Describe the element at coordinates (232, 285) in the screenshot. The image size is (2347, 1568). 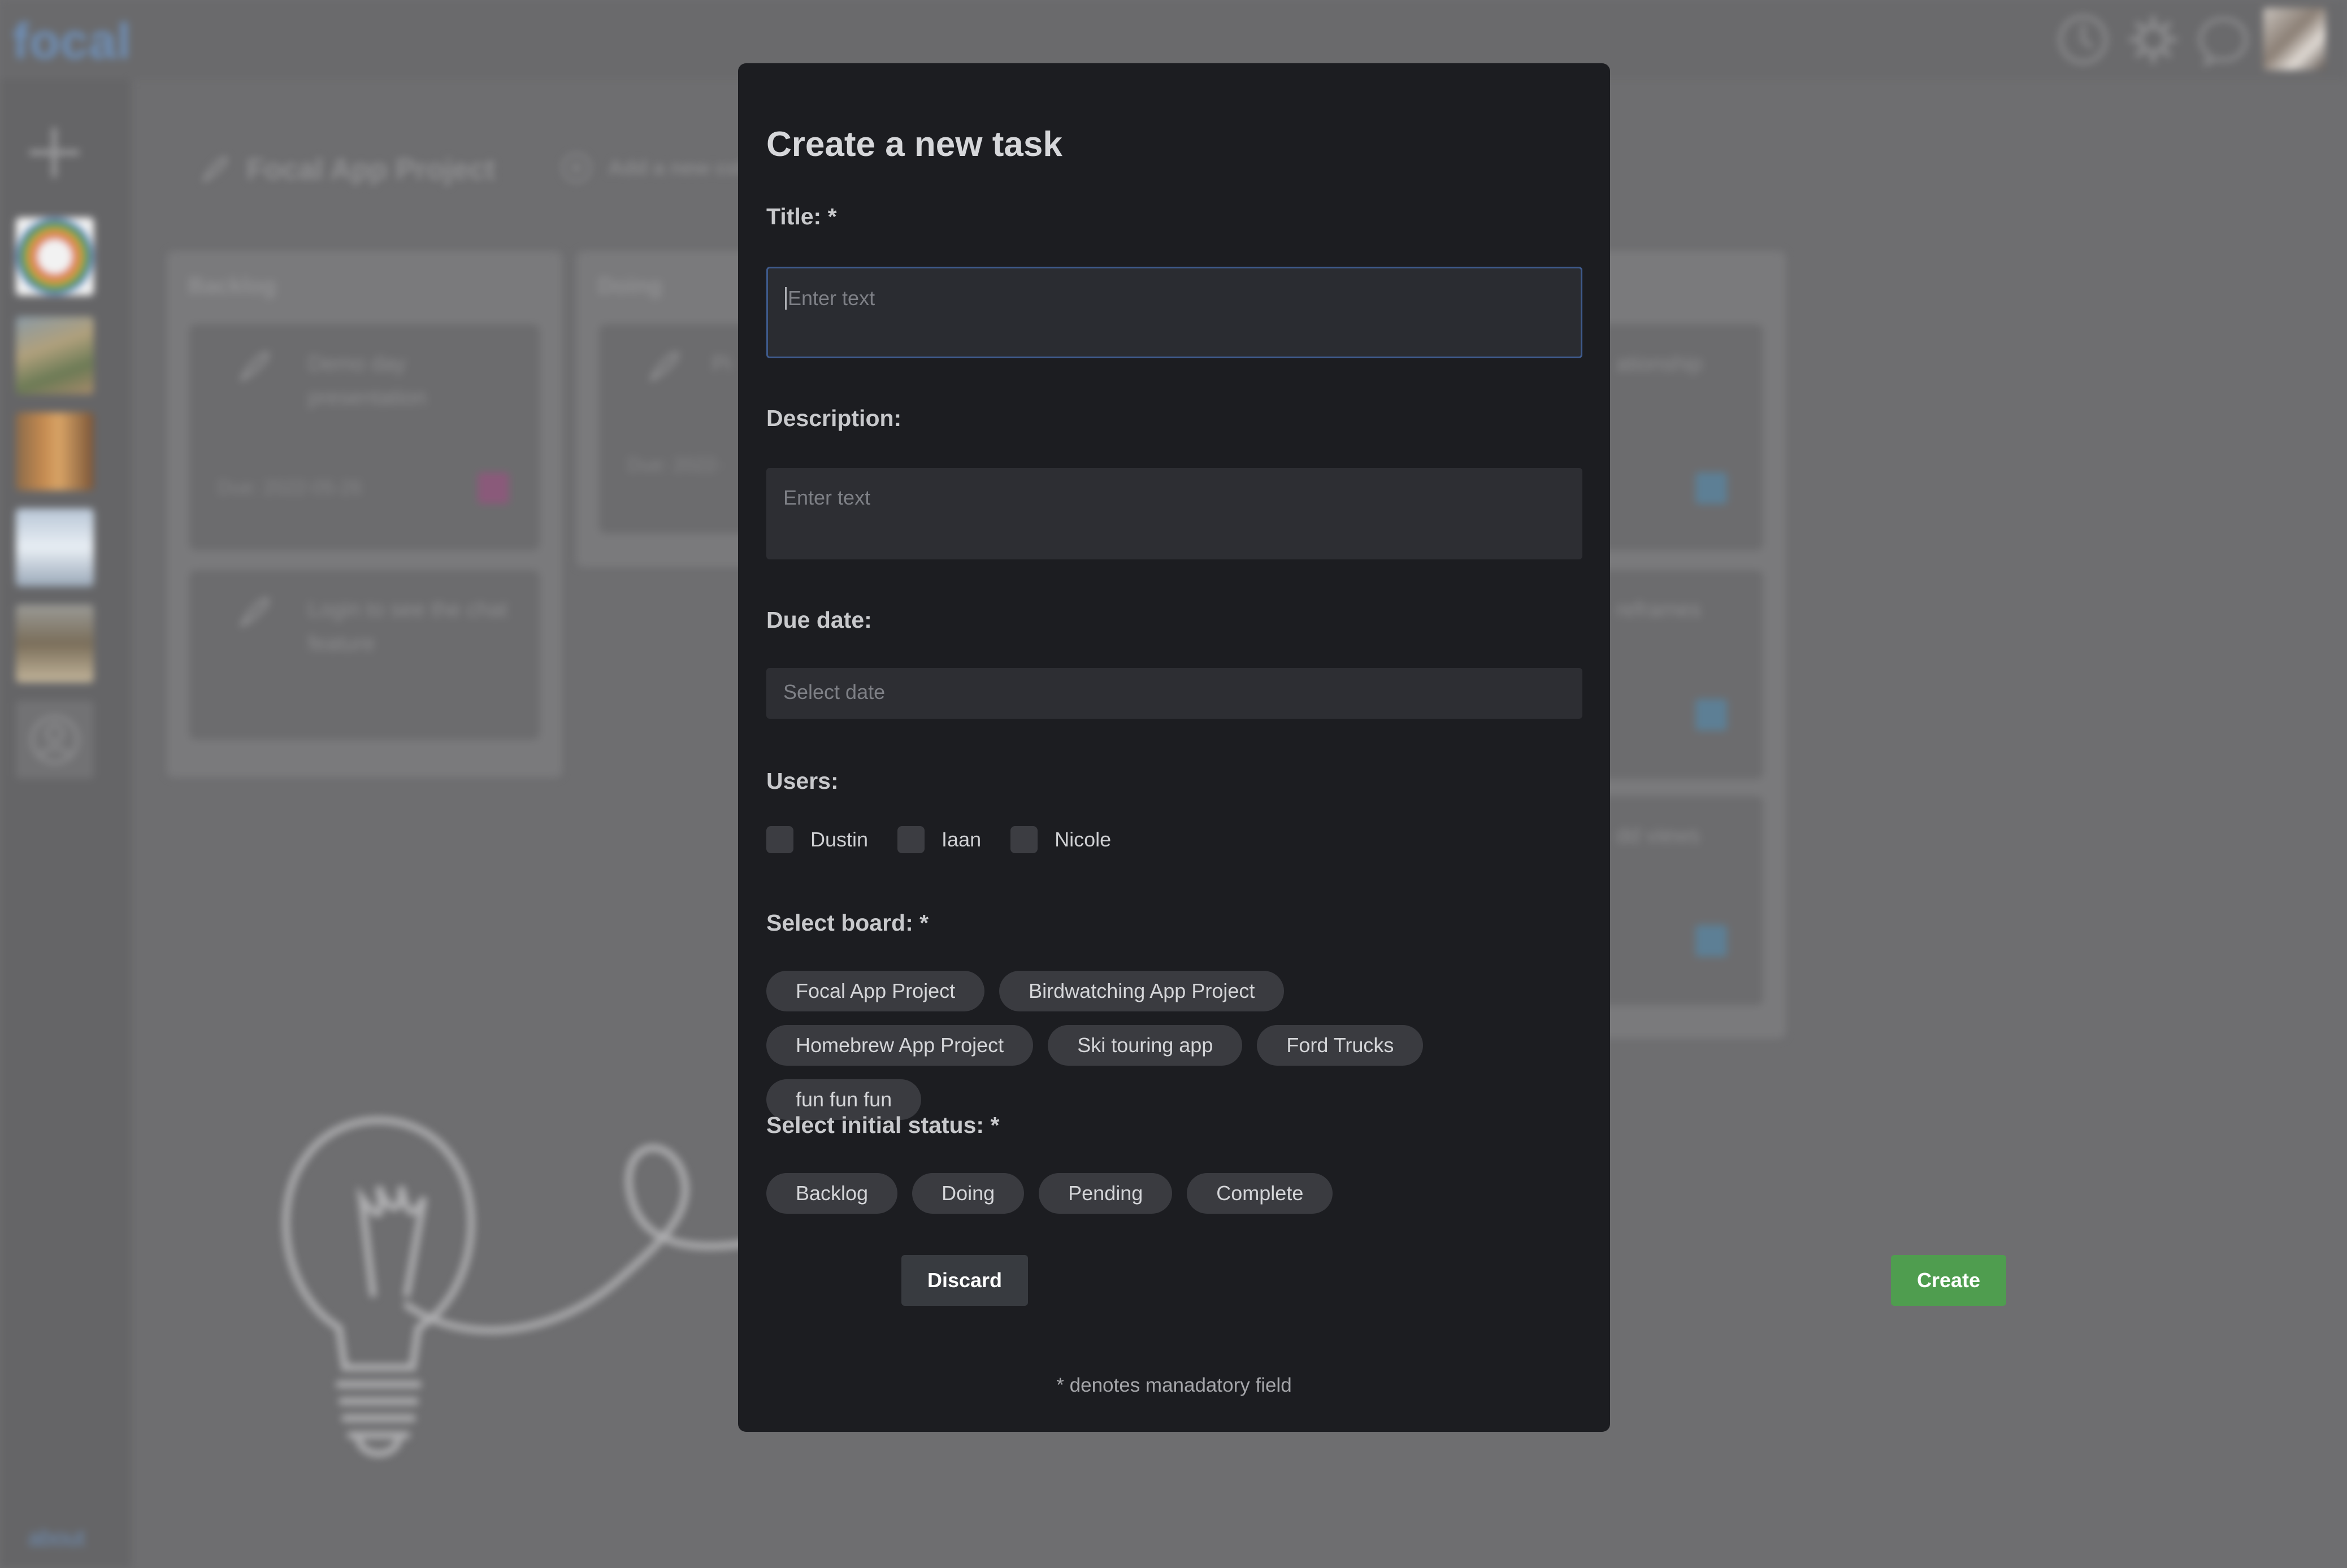
I see `column-title: Backlog` at that location.